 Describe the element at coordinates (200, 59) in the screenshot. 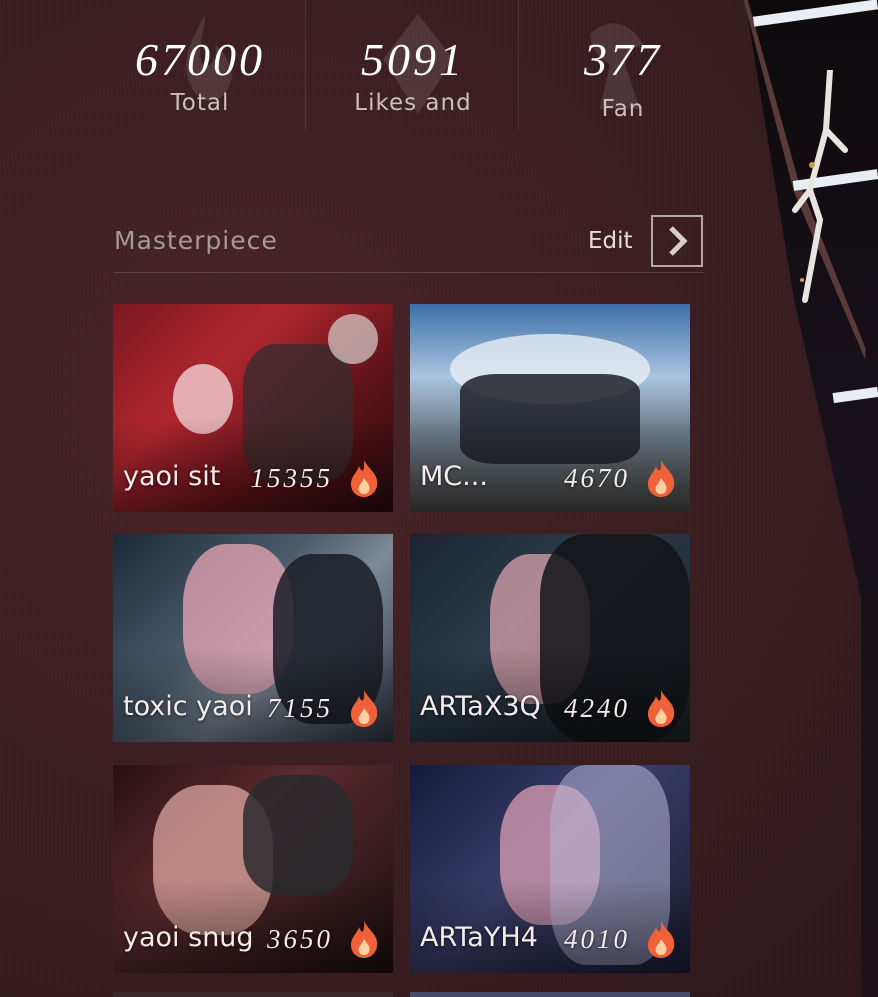

I see `stat-total-value: 67000` at that location.